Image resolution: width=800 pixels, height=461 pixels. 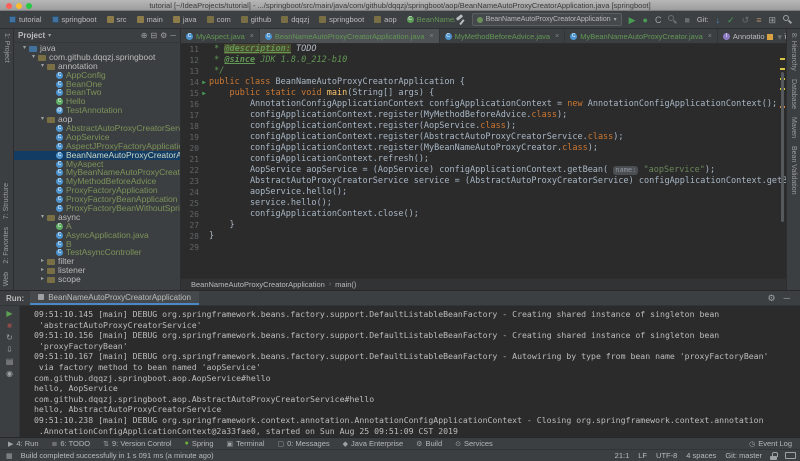 I want to click on coverage-button: C, so click(x=658, y=20).